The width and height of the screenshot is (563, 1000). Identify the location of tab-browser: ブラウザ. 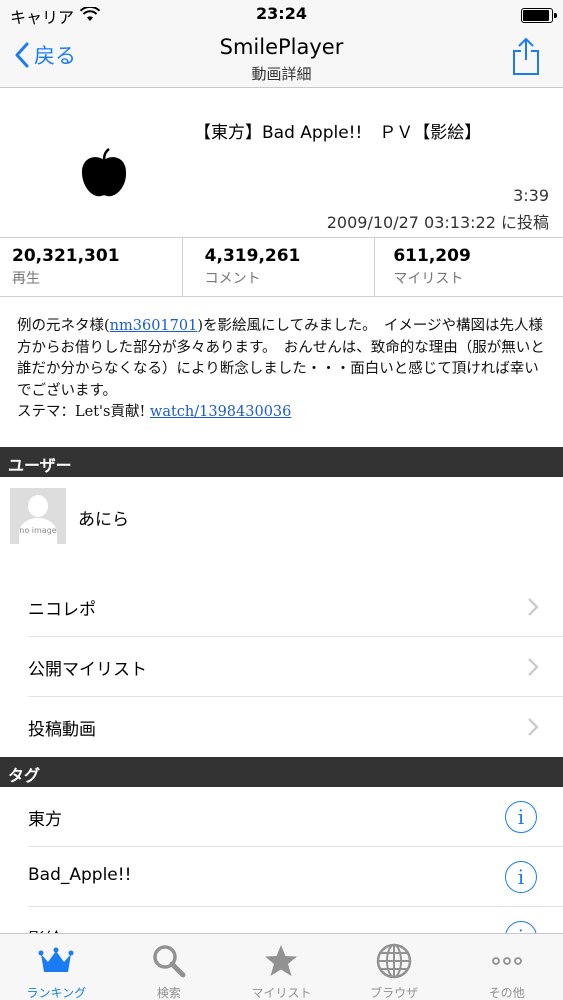
(394, 967).